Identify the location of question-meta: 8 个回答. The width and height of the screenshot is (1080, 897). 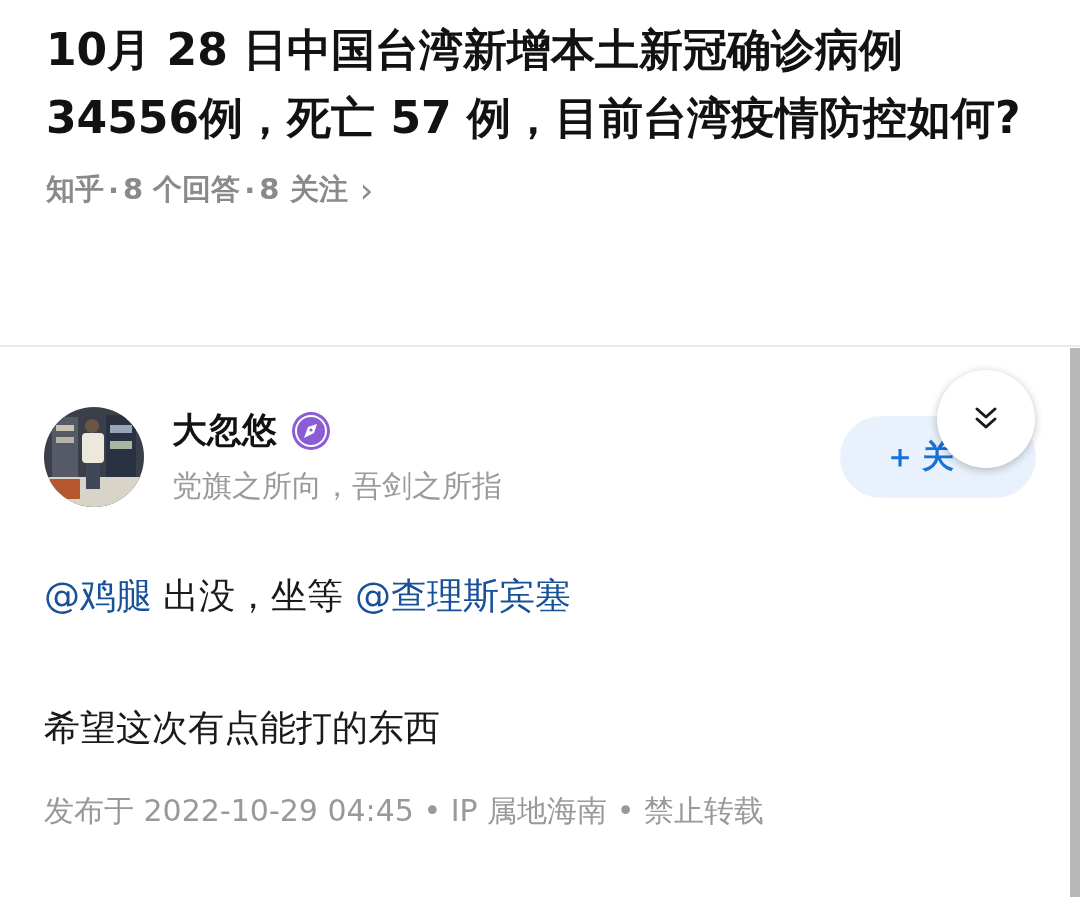
(182, 190).